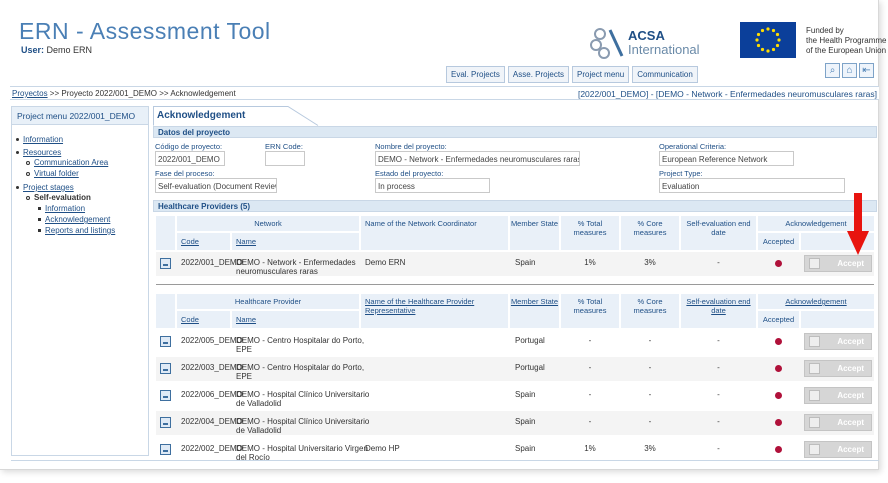  What do you see at coordinates (718, 306) in the screenshot?
I see `end-date-header-label: Self-evaluation end date` at bounding box center [718, 306].